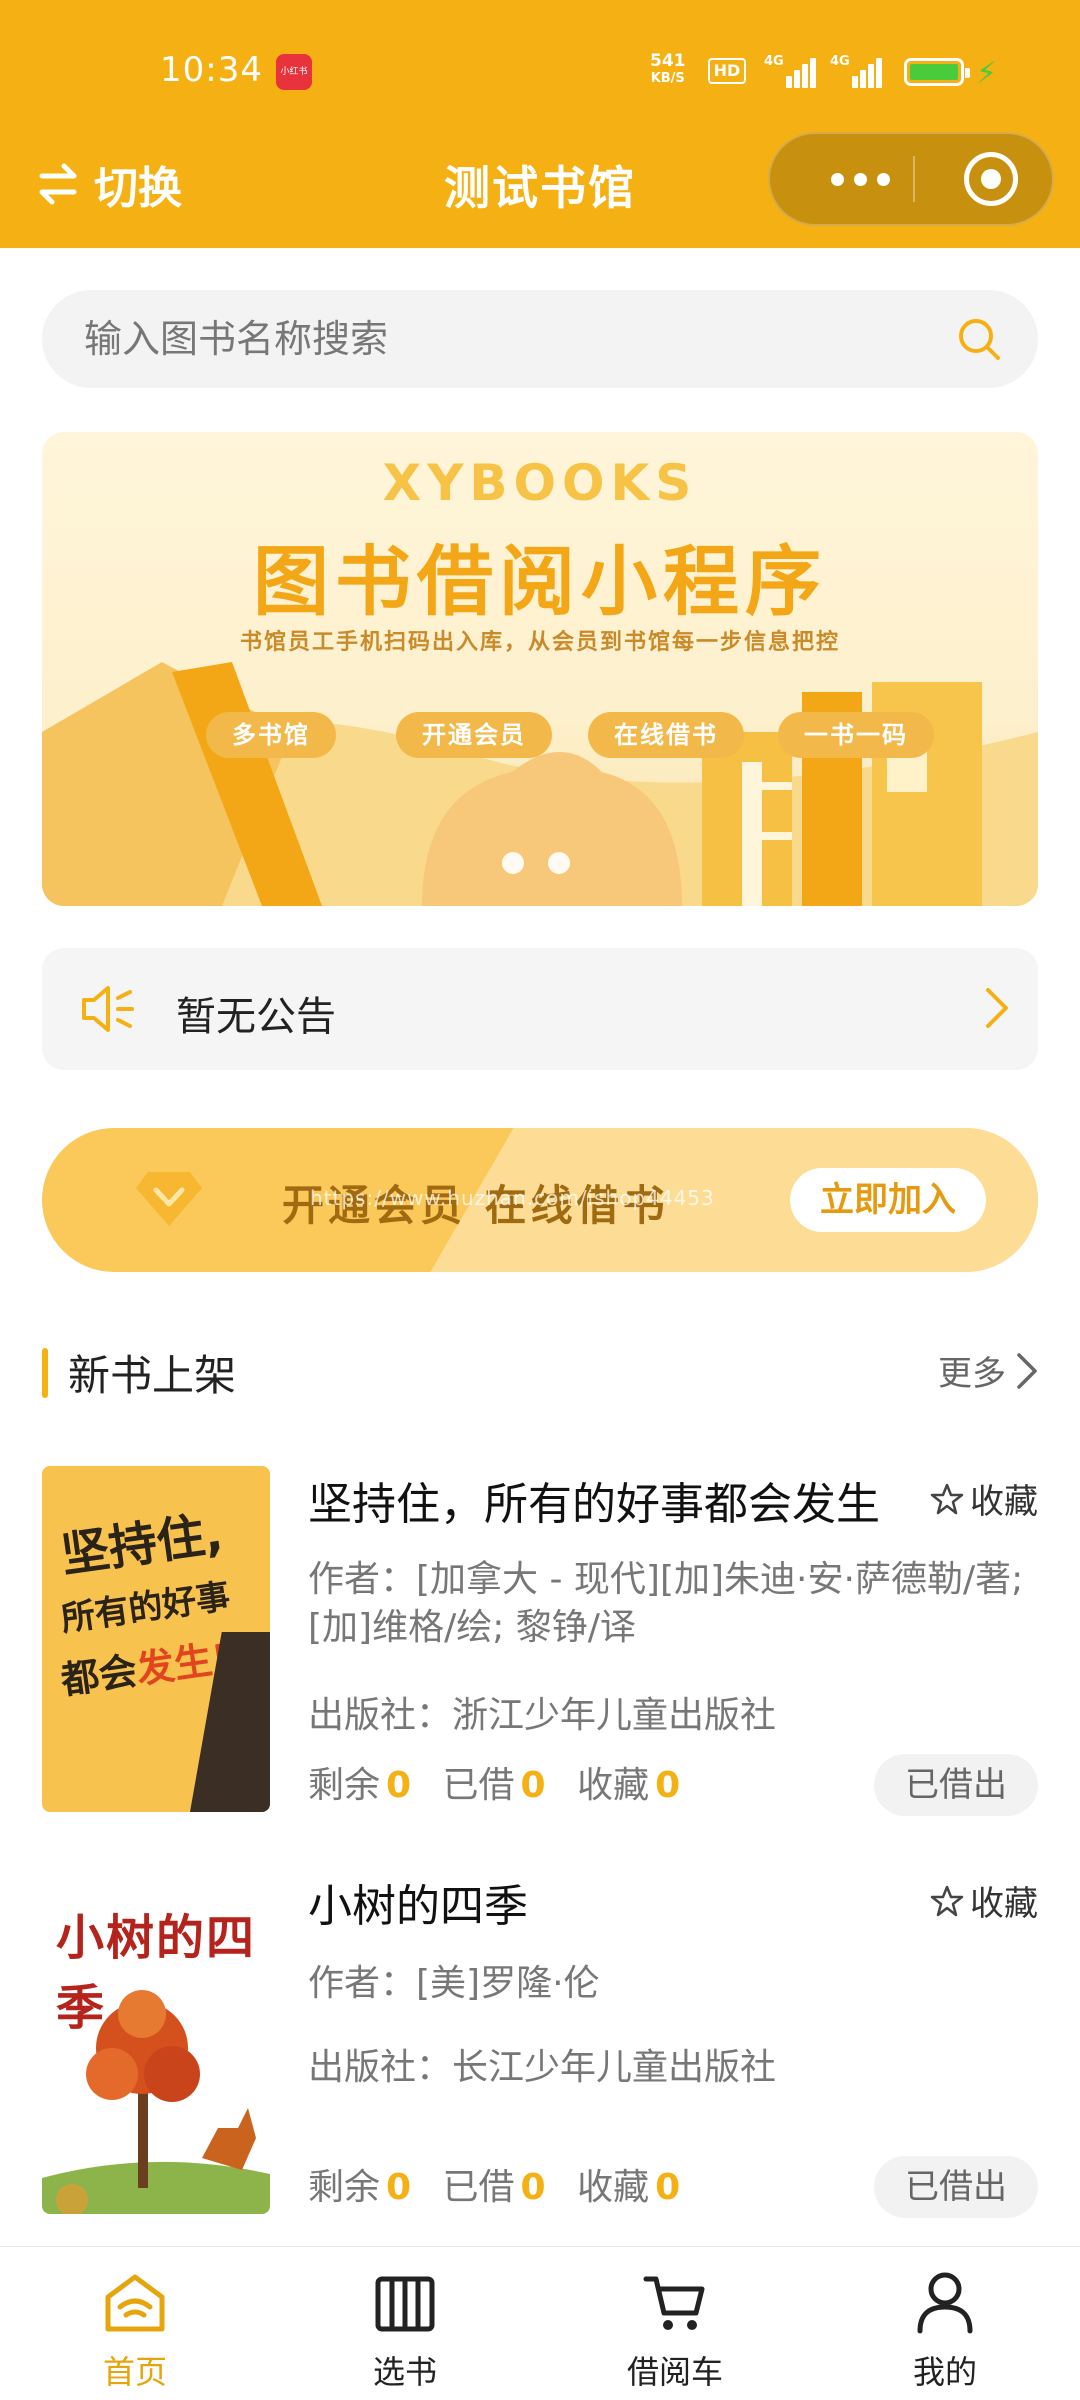 The image size is (1080, 2400). I want to click on book-title: 坚持住，所有的好事都会发生, so click(594, 1504).